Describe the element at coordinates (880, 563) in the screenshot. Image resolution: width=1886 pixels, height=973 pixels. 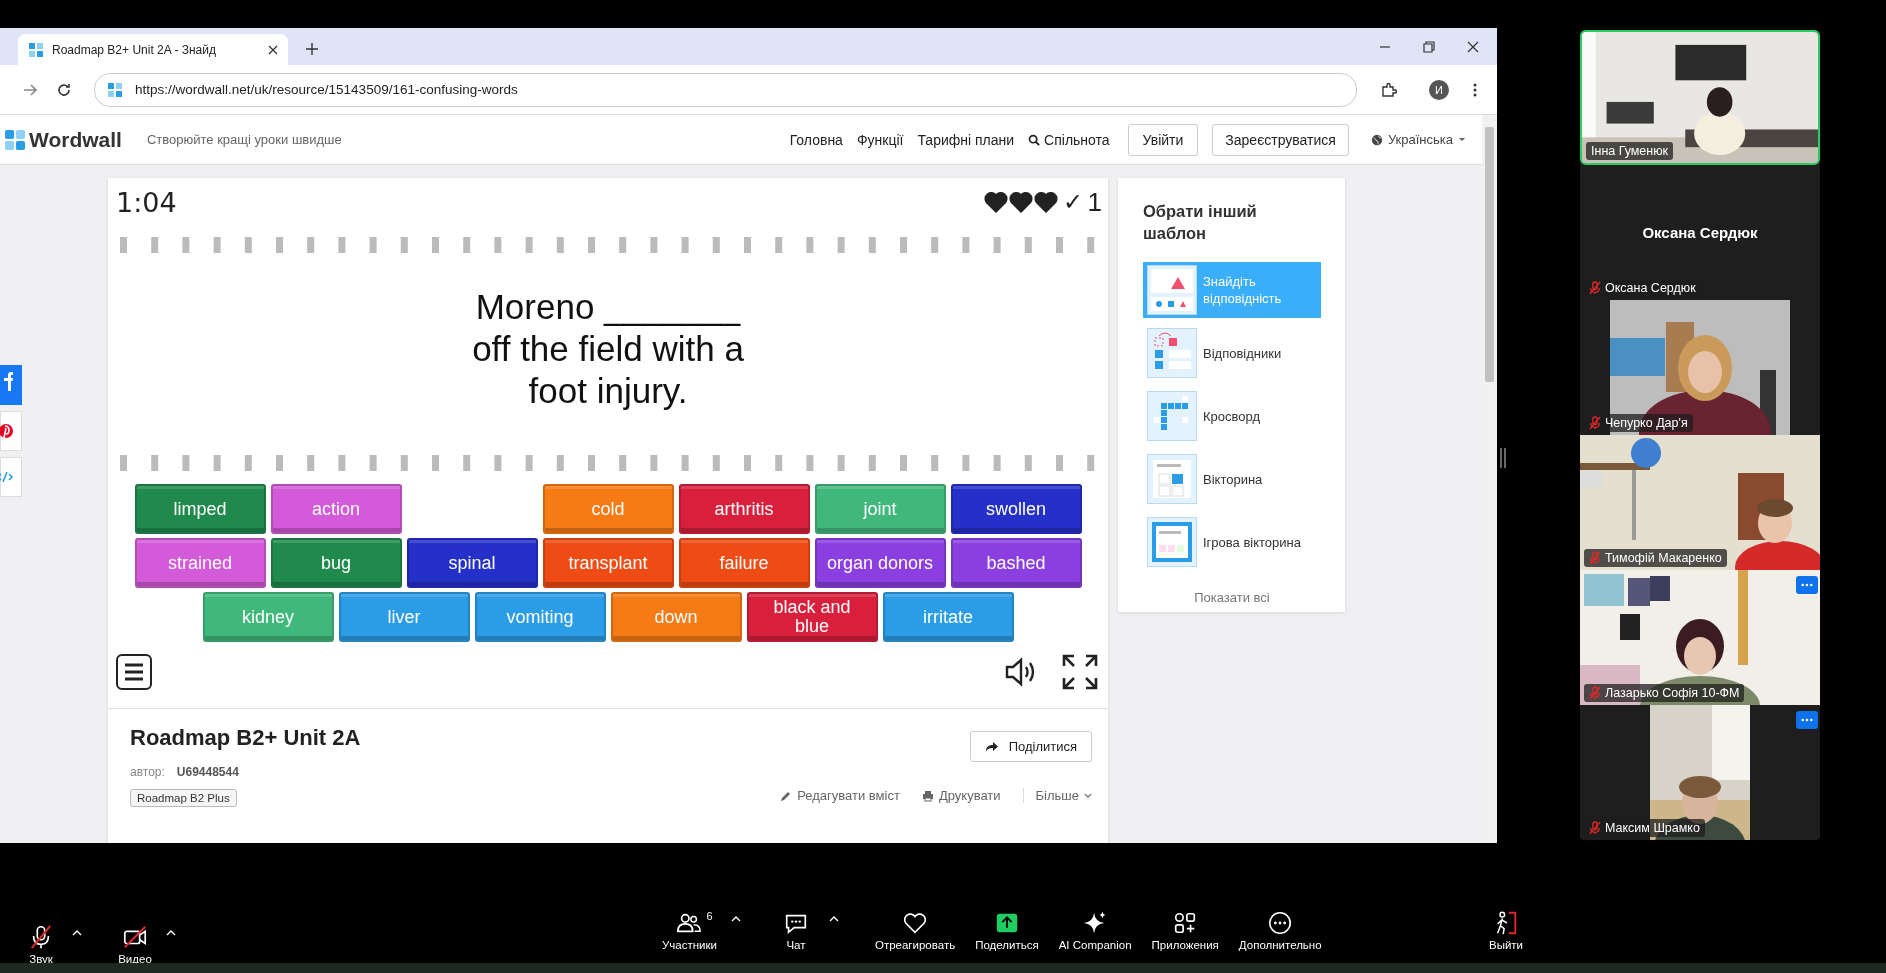
I see `word-tile: organ donors` at that location.